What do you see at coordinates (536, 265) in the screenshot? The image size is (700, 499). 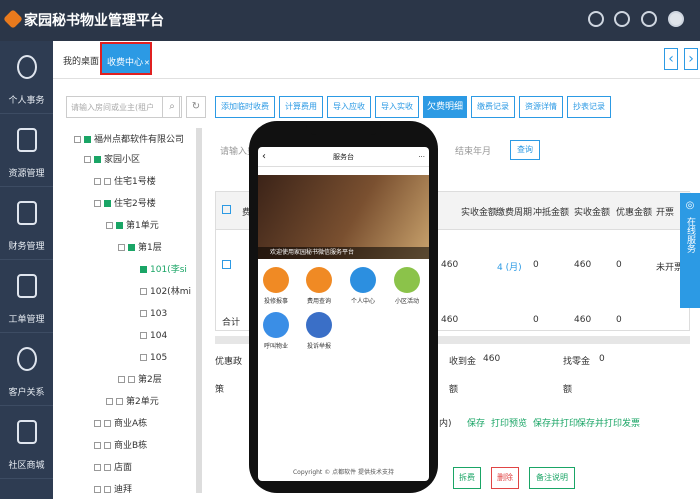 I see `table-cell: 0` at bounding box center [536, 265].